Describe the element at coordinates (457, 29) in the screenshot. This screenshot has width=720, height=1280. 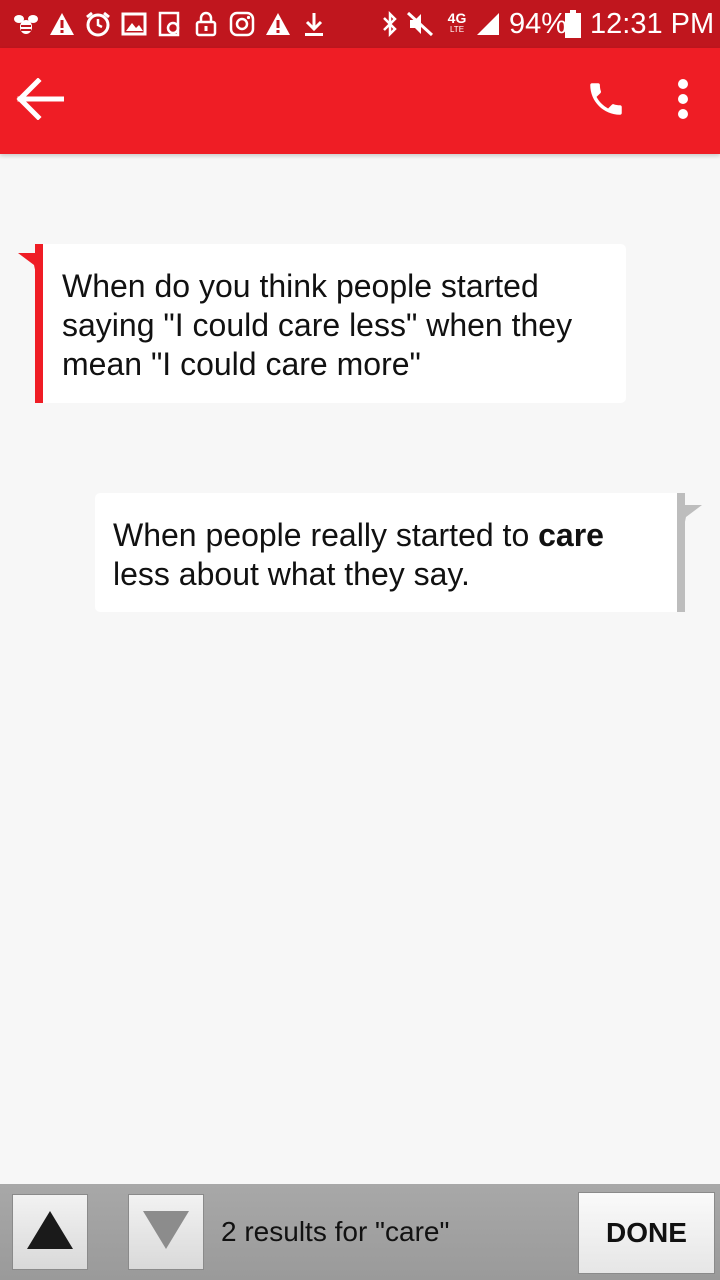
I see `network-sub: LTE` at that location.